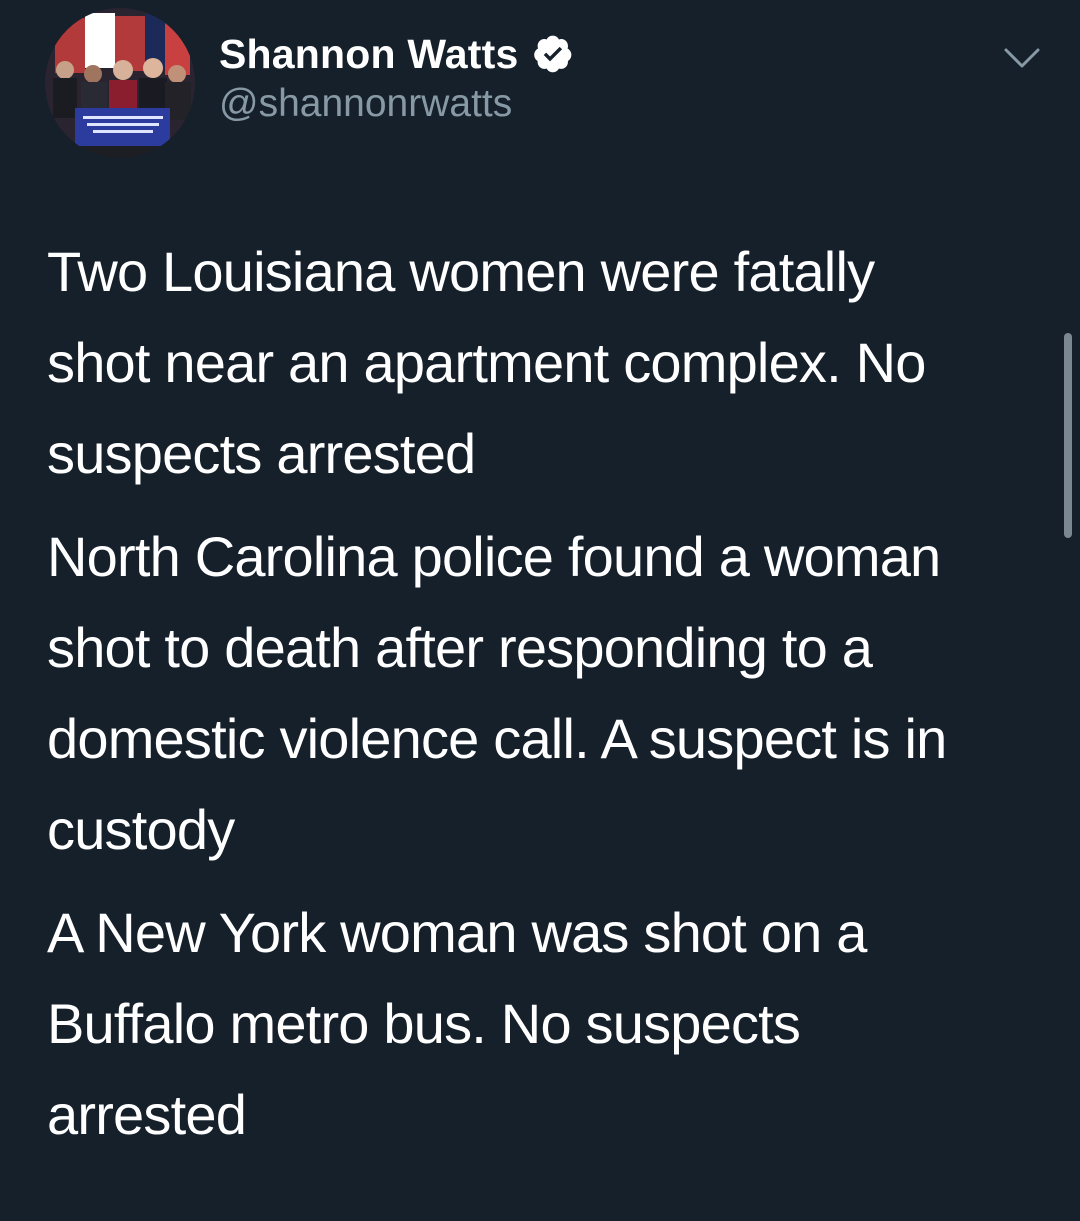 The height and width of the screenshot is (1221, 1080). Describe the element at coordinates (494, 556) in the screenshot. I see `tweet-line: North Carolina police found a woman` at that location.